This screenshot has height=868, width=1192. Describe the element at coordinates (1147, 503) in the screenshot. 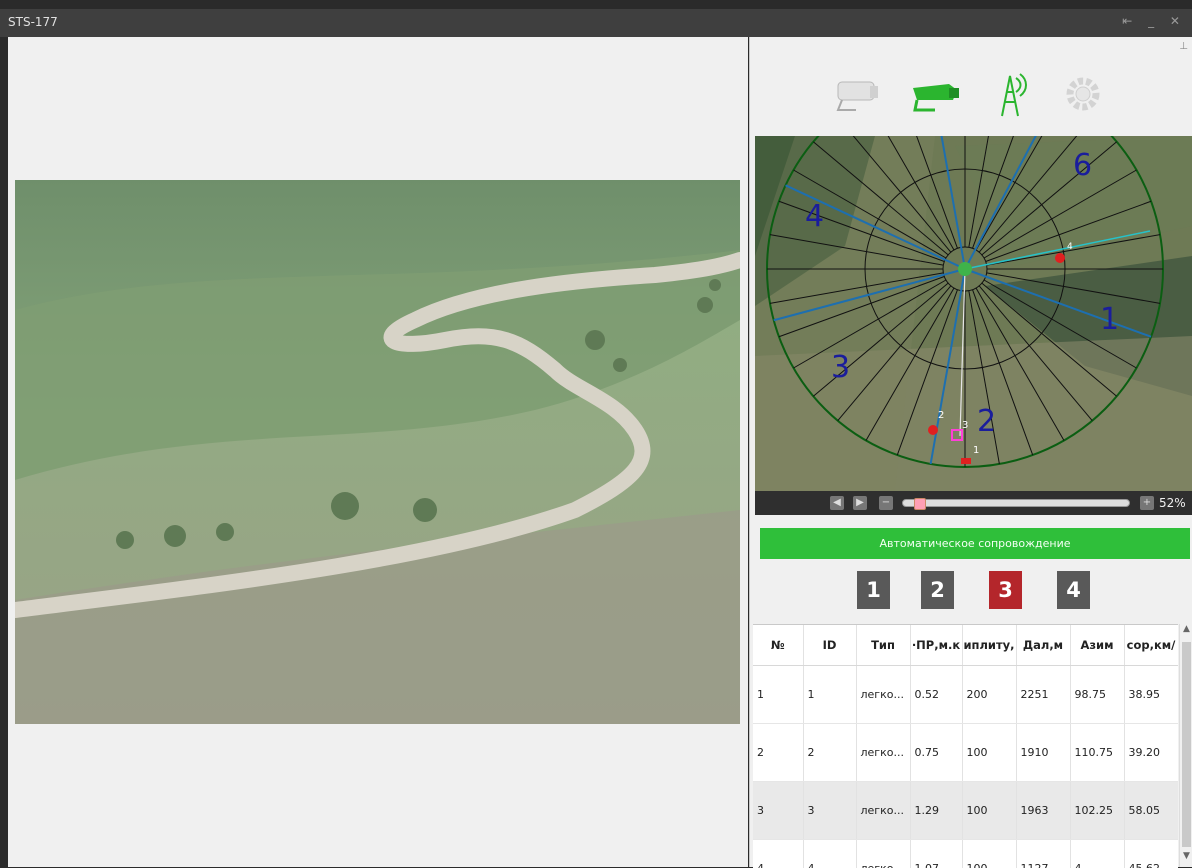

I see `zoom-in-icon: +` at that location.